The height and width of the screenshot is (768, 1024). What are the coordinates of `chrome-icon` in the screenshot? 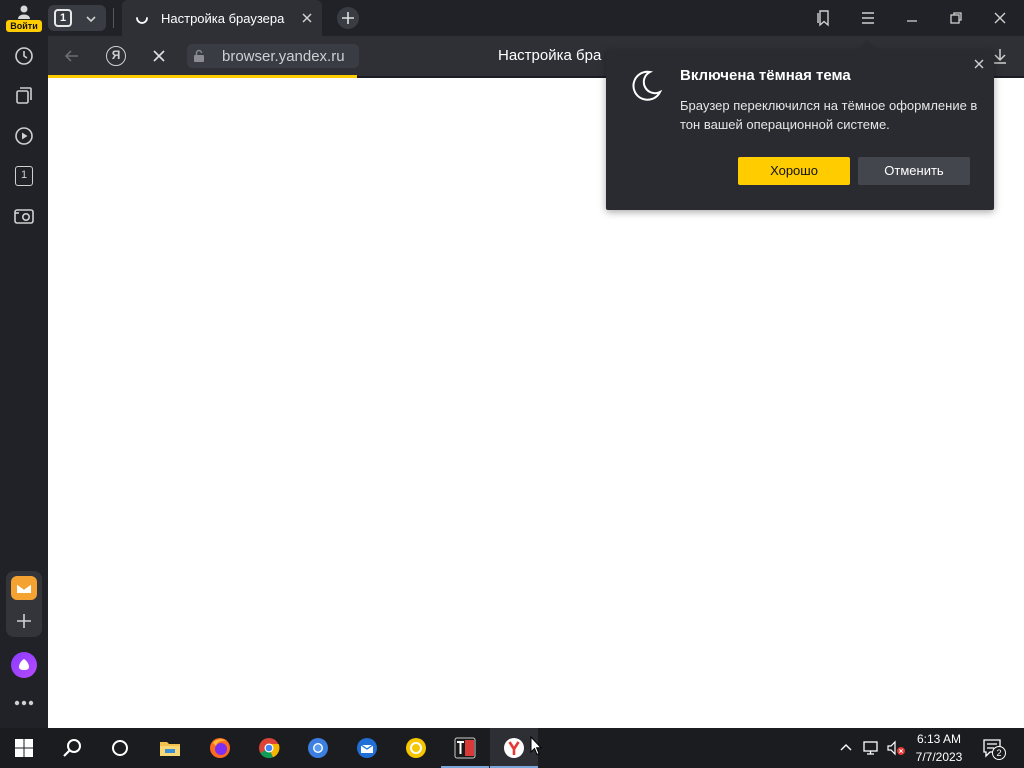 It's located at (269, 748).